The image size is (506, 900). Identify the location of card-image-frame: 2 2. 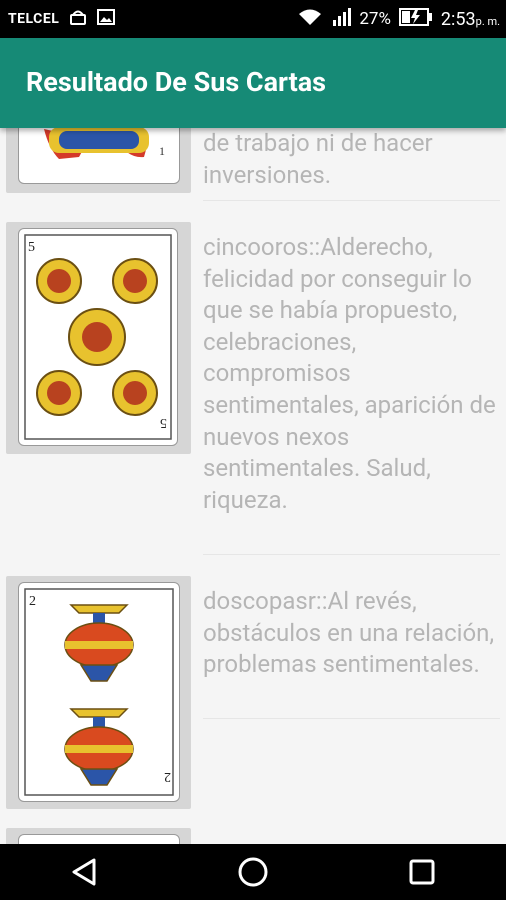
(98, 692).